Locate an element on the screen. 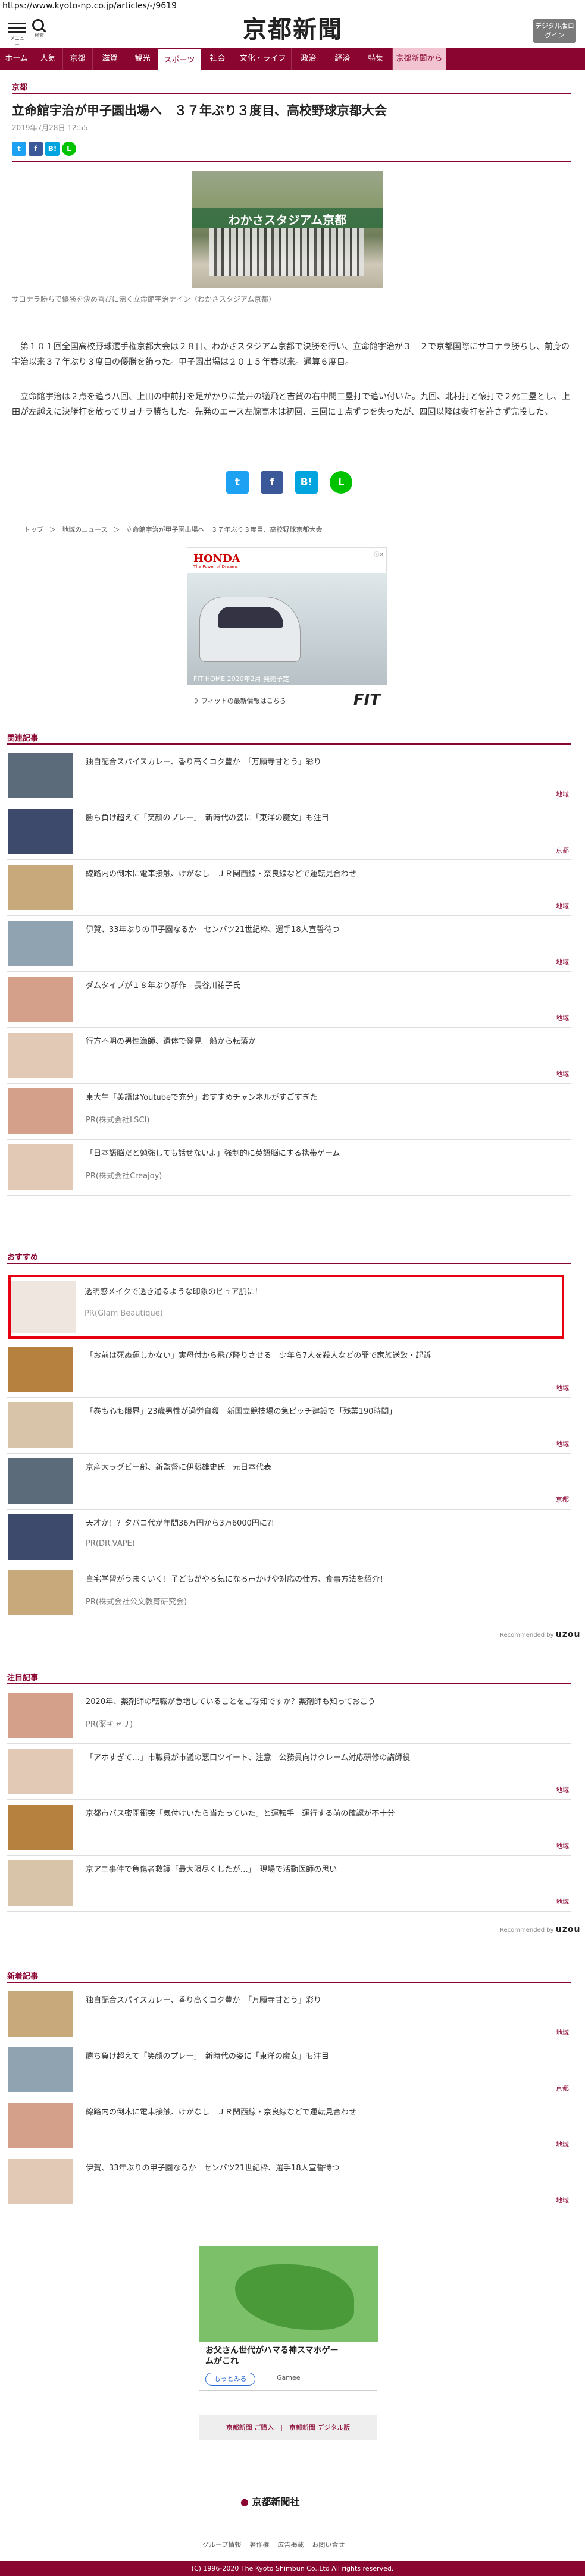 This screenshot has height=2576, width=585. ad2-title: お父さん世代がハマる神スマホゲームがこれ is located at coordinates (272, 2356).